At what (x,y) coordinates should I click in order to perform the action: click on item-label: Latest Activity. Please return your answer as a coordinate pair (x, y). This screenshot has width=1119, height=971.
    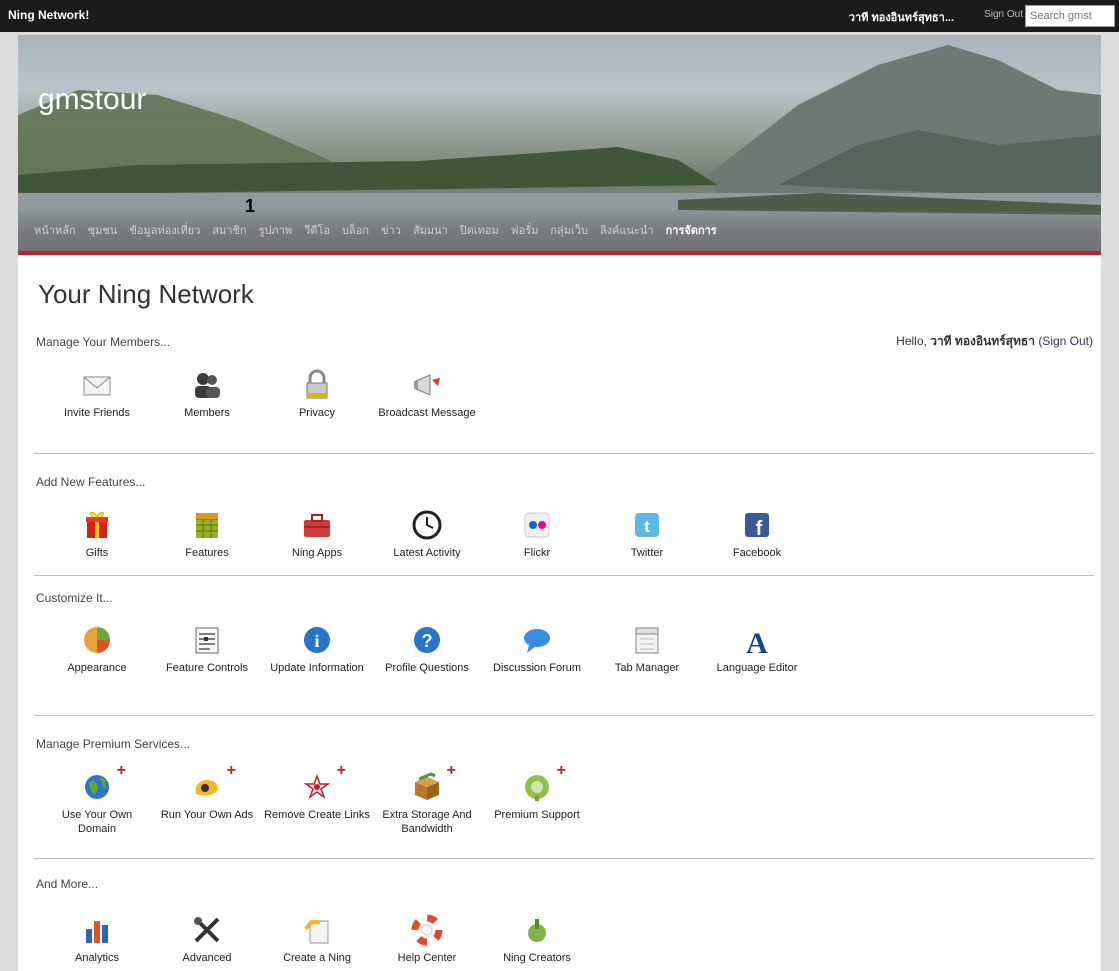
    Looking at the image, I should click on (427, 553).